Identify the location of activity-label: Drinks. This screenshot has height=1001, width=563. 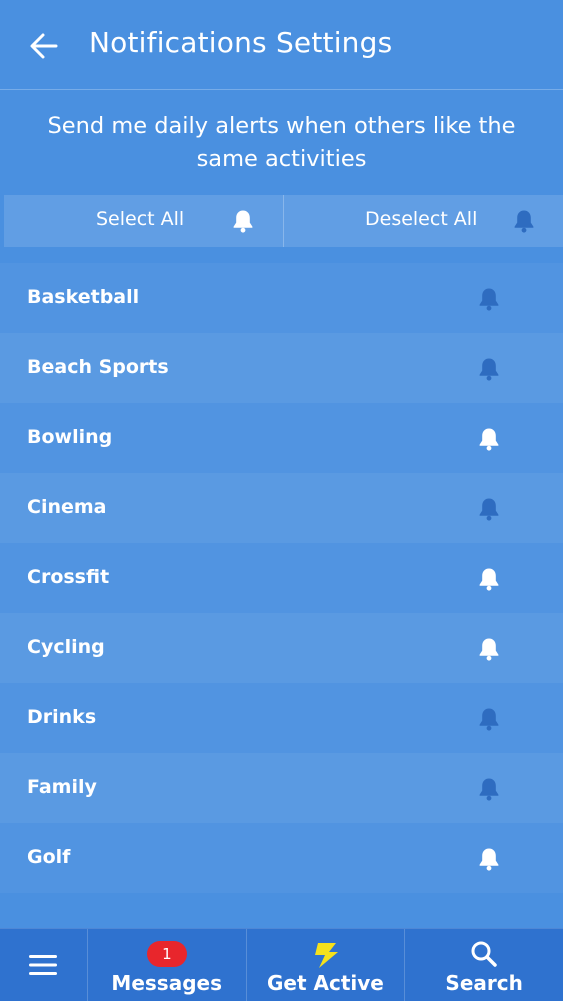
(62, 717).